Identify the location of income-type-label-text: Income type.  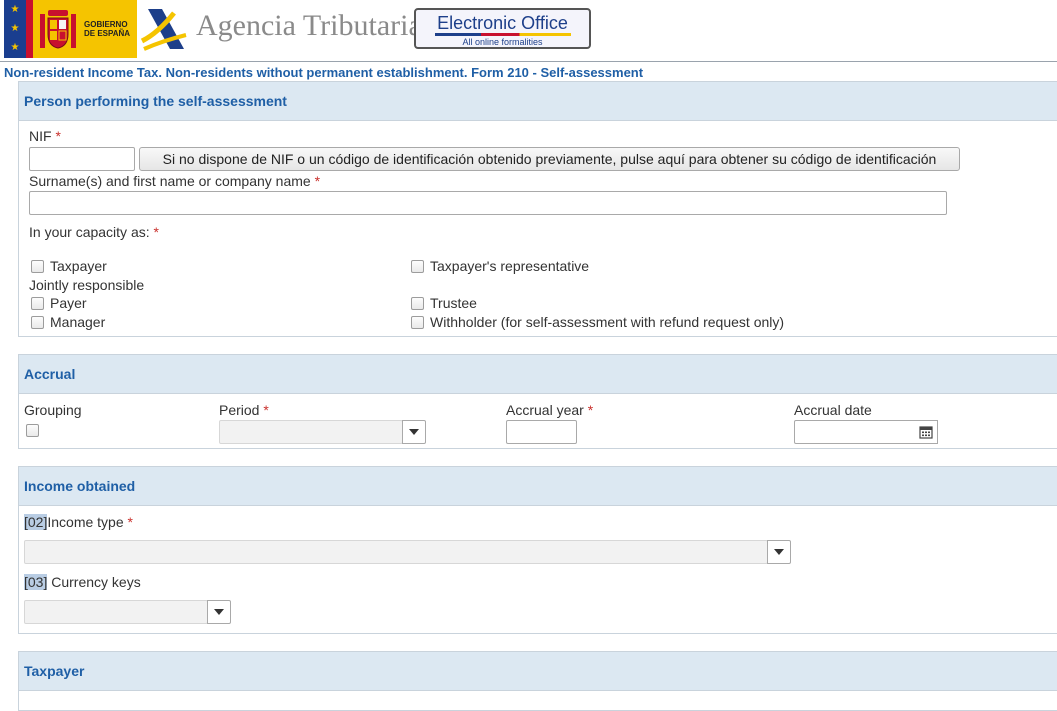
(85, 522).